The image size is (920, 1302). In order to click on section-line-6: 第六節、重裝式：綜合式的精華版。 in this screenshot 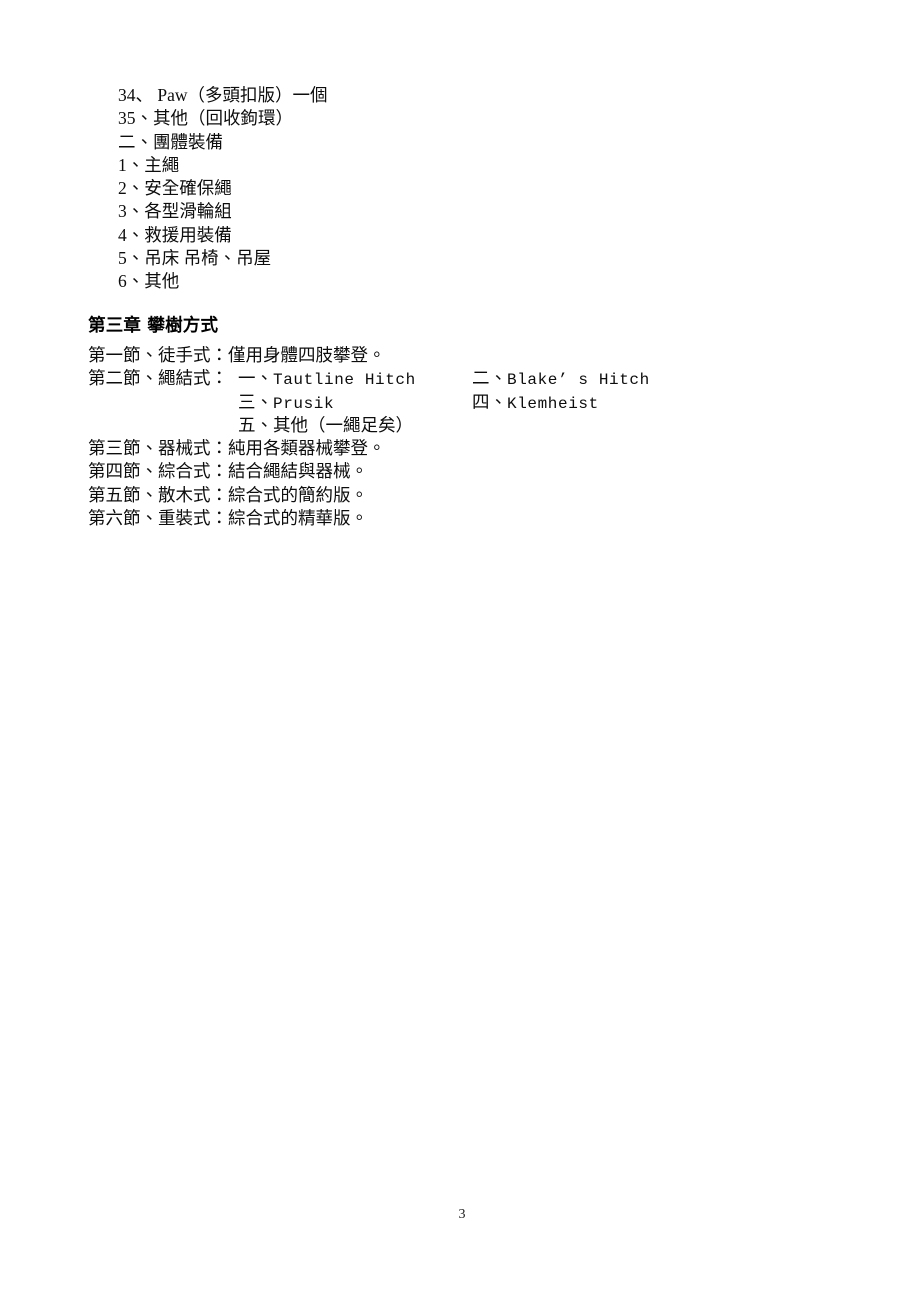, I will do `click(228, 518)`.